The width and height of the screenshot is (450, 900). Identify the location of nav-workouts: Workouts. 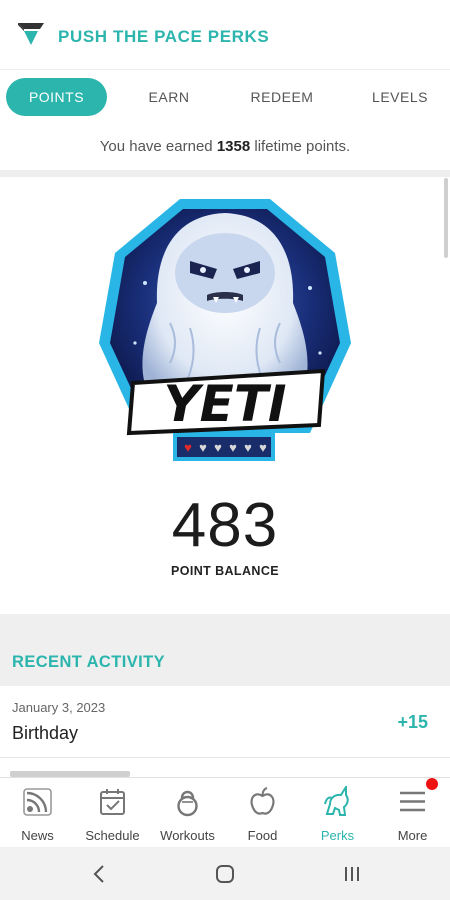
(187, 813).